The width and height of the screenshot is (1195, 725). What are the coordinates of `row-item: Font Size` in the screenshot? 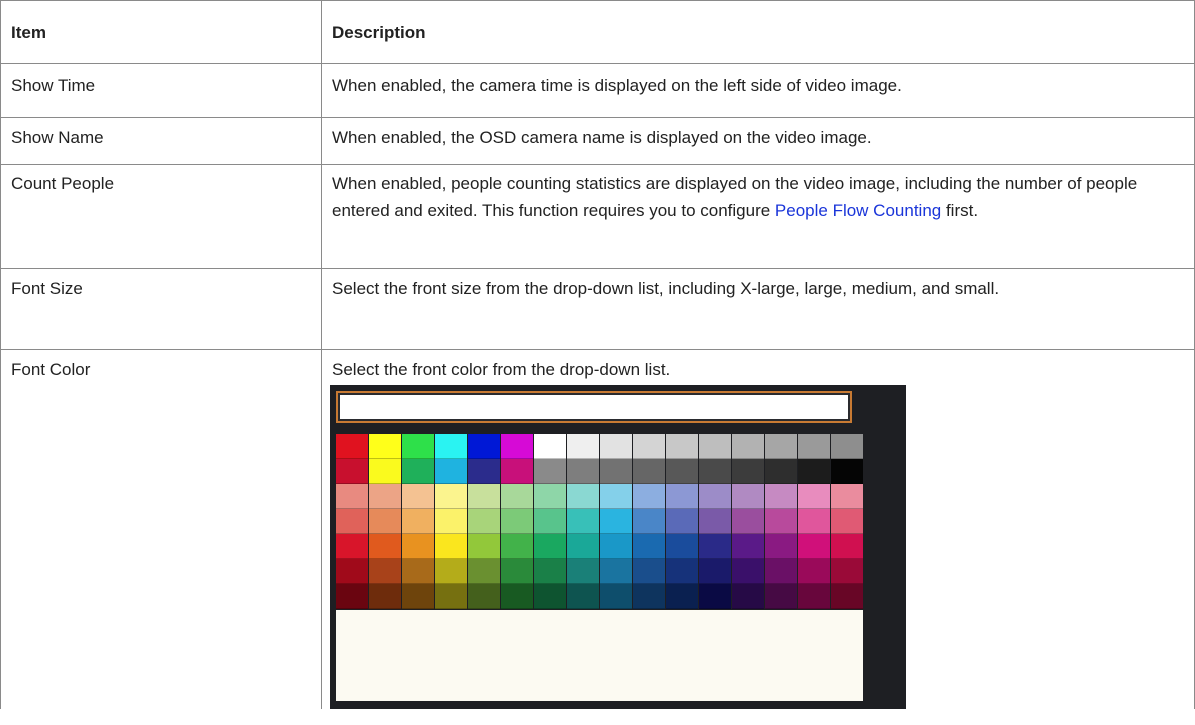 It's located at (161, 309).